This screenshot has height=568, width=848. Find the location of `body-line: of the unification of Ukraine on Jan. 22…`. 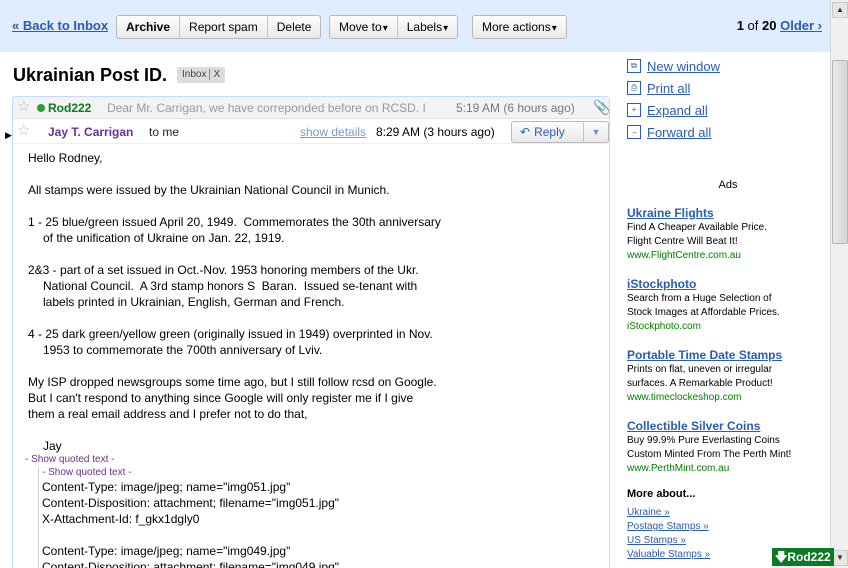

body-line: of the unification of Ukraine on Jan. 22… is located at coordinates (164, 238).